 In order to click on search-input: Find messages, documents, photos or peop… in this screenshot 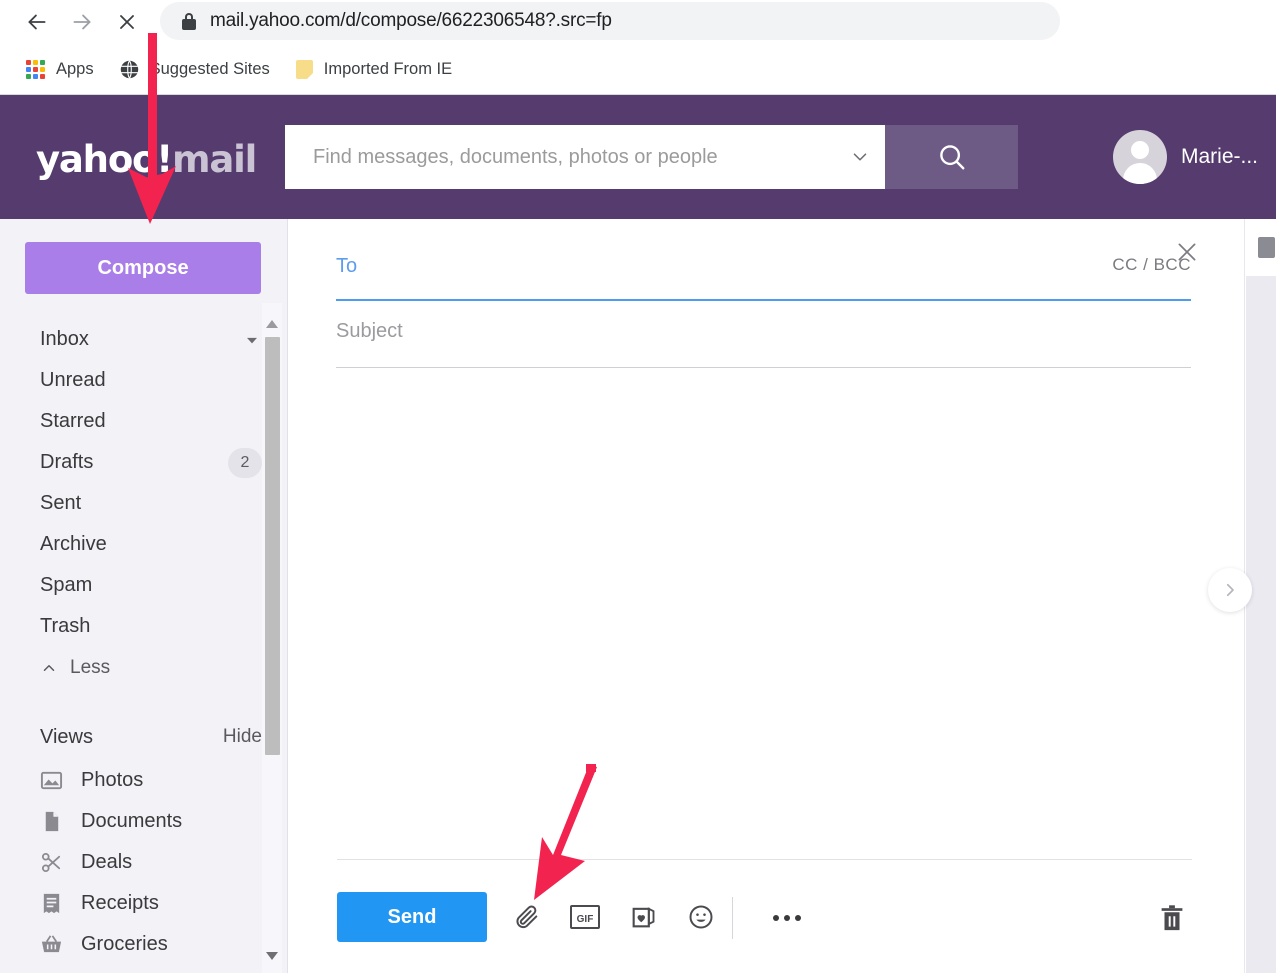, I will do `click(585, 157)`.